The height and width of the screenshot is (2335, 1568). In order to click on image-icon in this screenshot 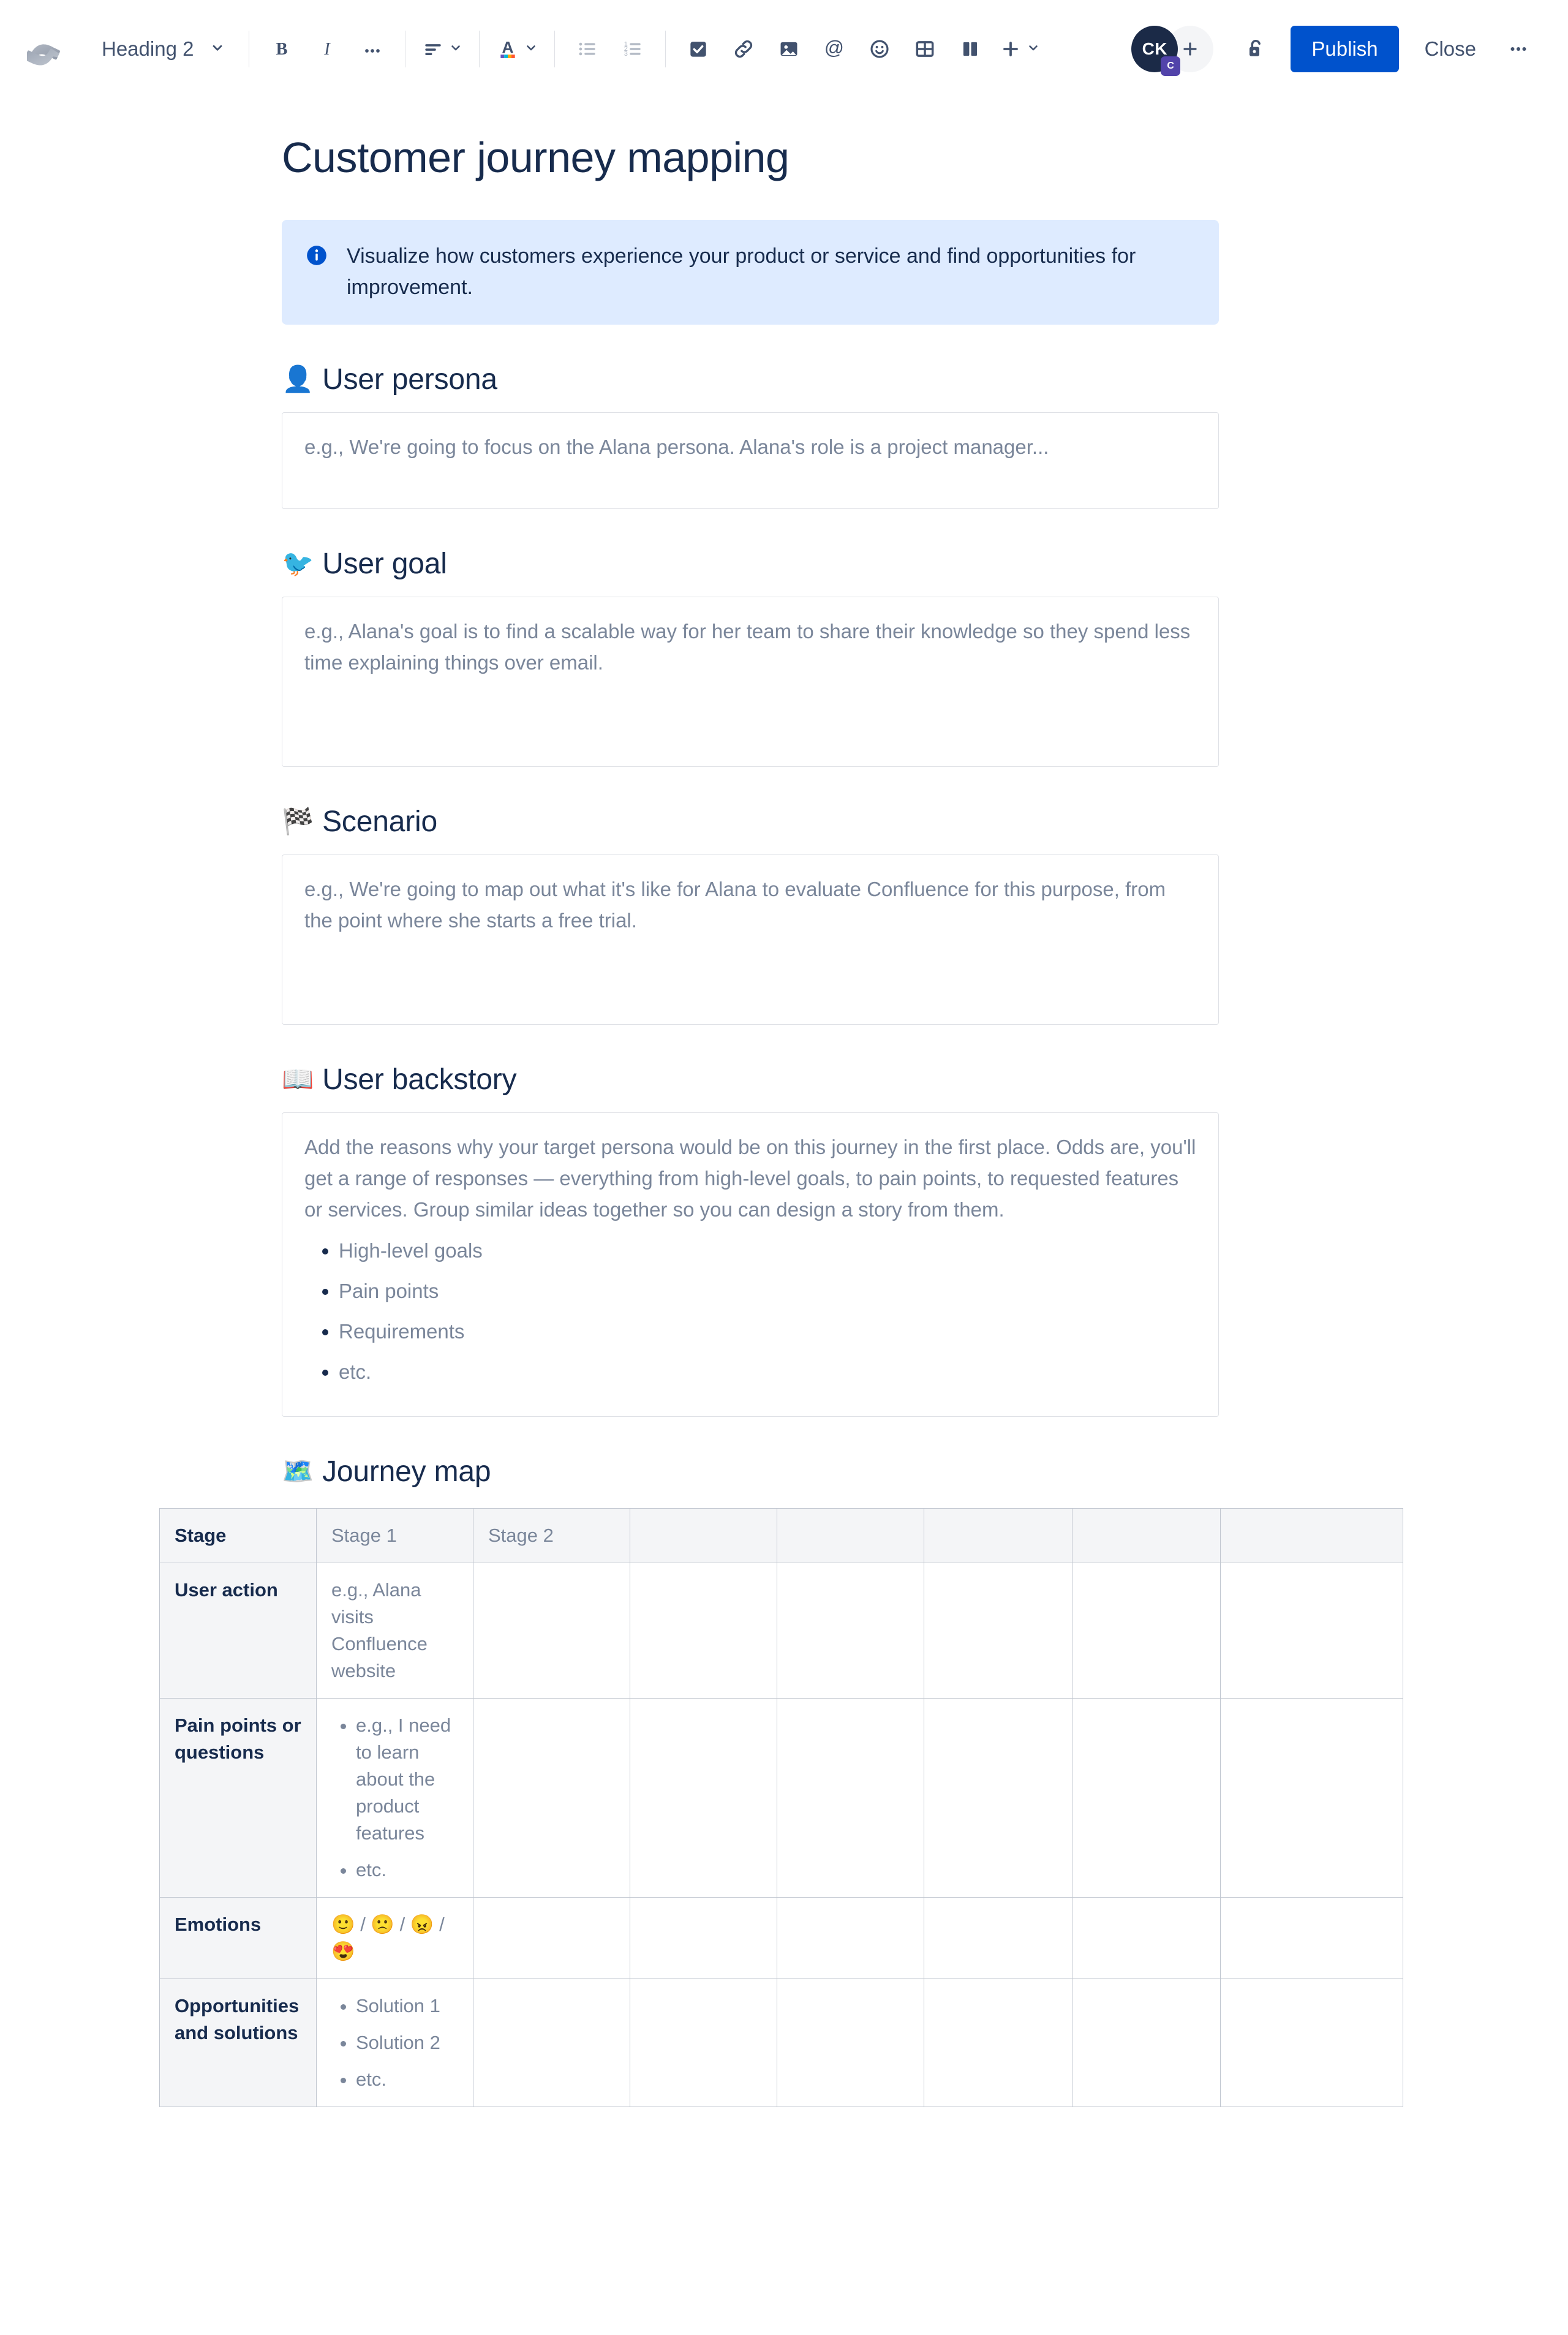, I will do `click(788, 49)`.